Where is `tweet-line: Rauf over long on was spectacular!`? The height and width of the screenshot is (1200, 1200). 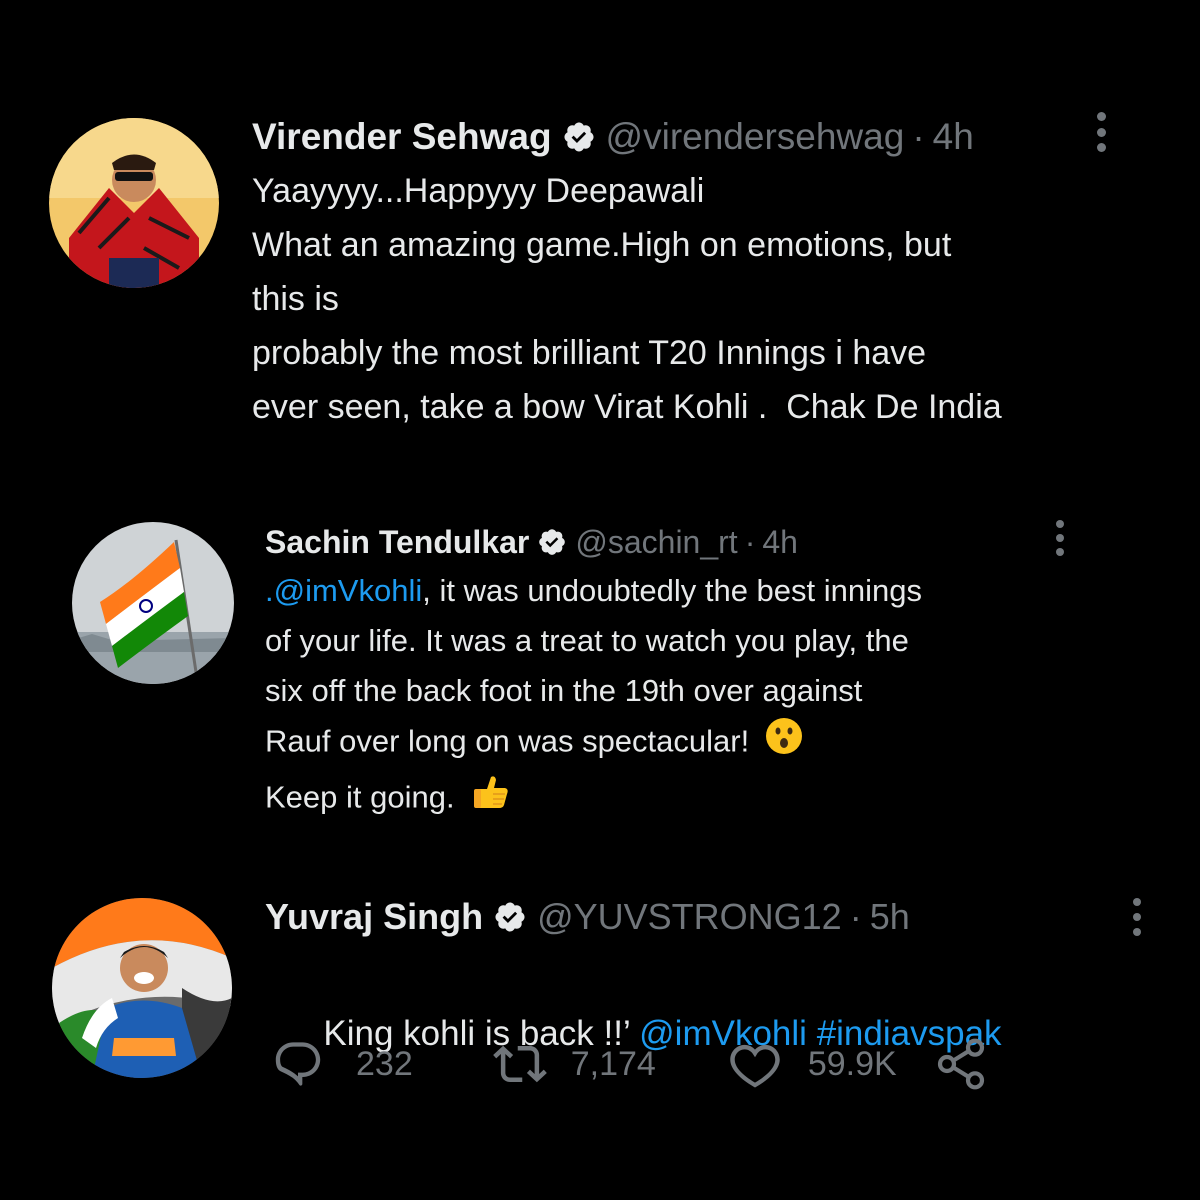
tweet-line: Rauf over long on was spectacular! is located at coordinates (705, 743).